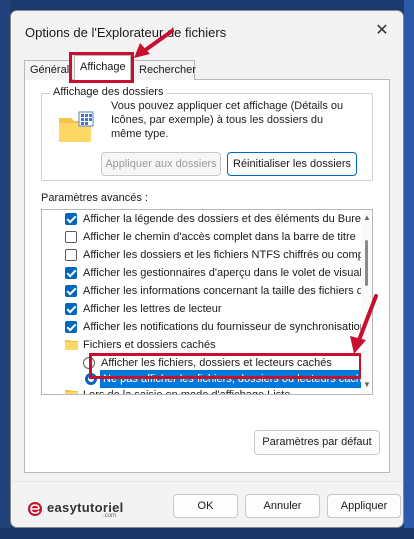  What do you see at coordinates (366, 263) in the screenshot?
I see `scrollbar-thumb` at bounding box center [366, 263].